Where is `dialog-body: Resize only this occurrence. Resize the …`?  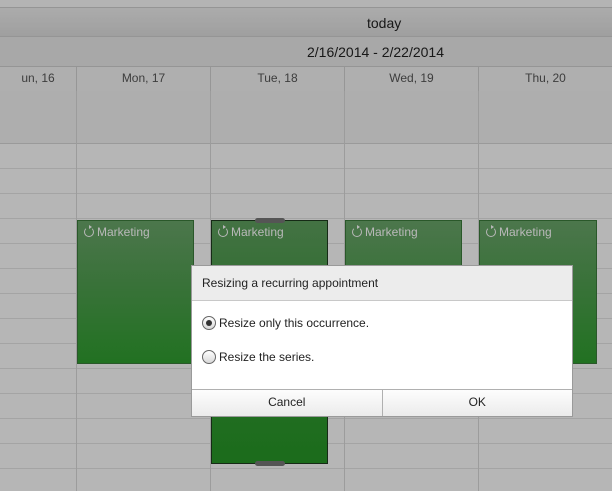 dialog-body: Resize only this occurrence. Resize the … is located at coordinates (382, 334).